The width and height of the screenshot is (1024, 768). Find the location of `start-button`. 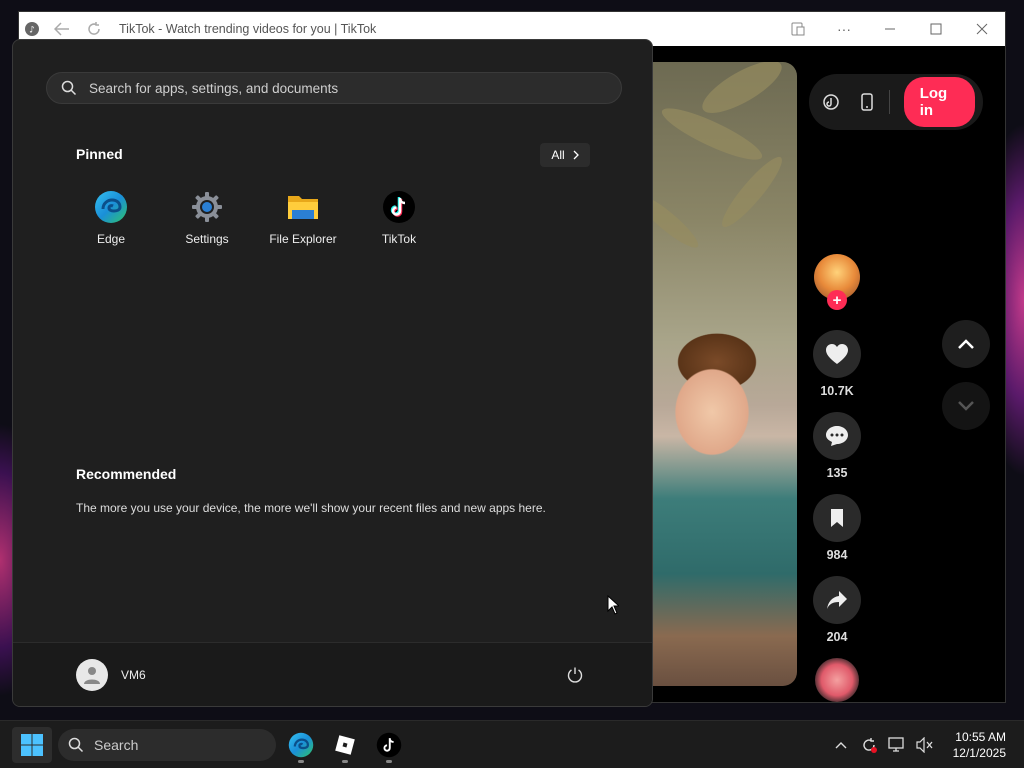

start-button is located at coordinates (32, 745).